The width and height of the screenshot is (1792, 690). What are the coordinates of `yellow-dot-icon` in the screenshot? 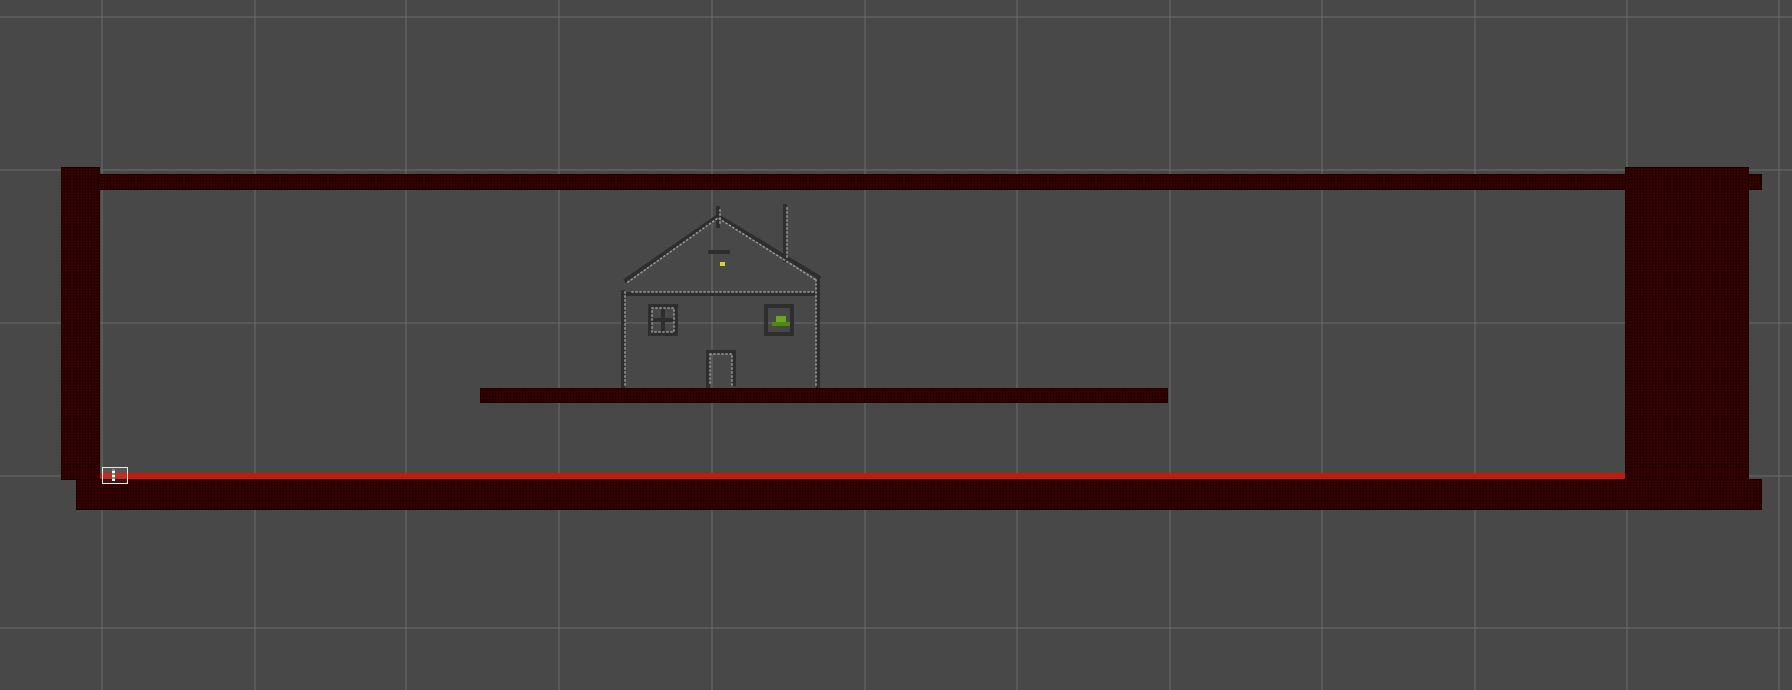 It's located at (722, 264).